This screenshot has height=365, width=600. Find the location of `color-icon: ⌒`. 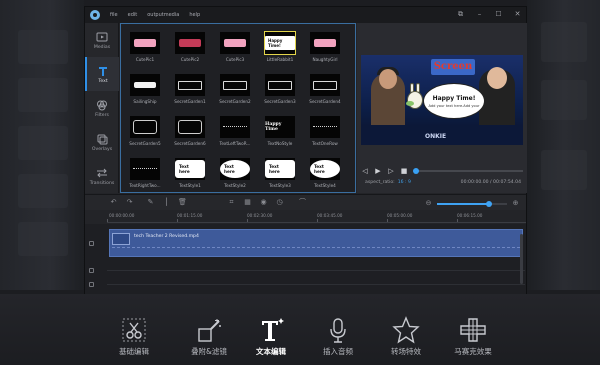

color-icon: ⌒ is located at coordinates (302, 202).